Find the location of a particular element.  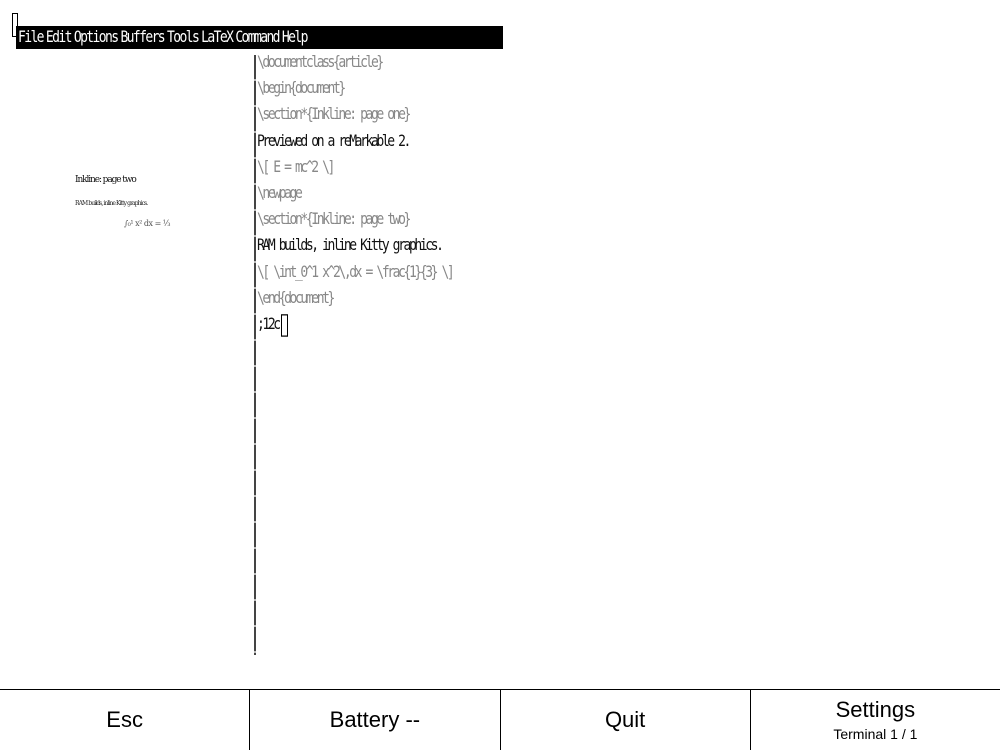

terminal-indicator: Terminal 1 / 1 is located at coordinates (875, 734).